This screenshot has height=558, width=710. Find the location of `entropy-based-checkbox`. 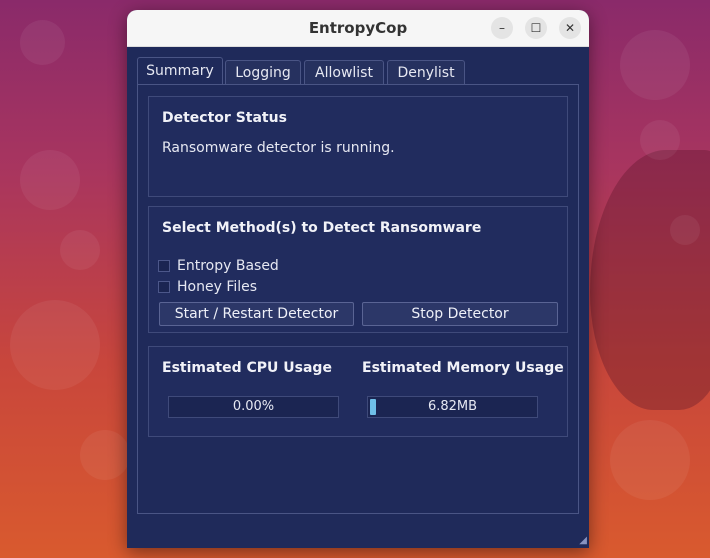

entropy-based-checkbox is located at coordinates (164, 266).